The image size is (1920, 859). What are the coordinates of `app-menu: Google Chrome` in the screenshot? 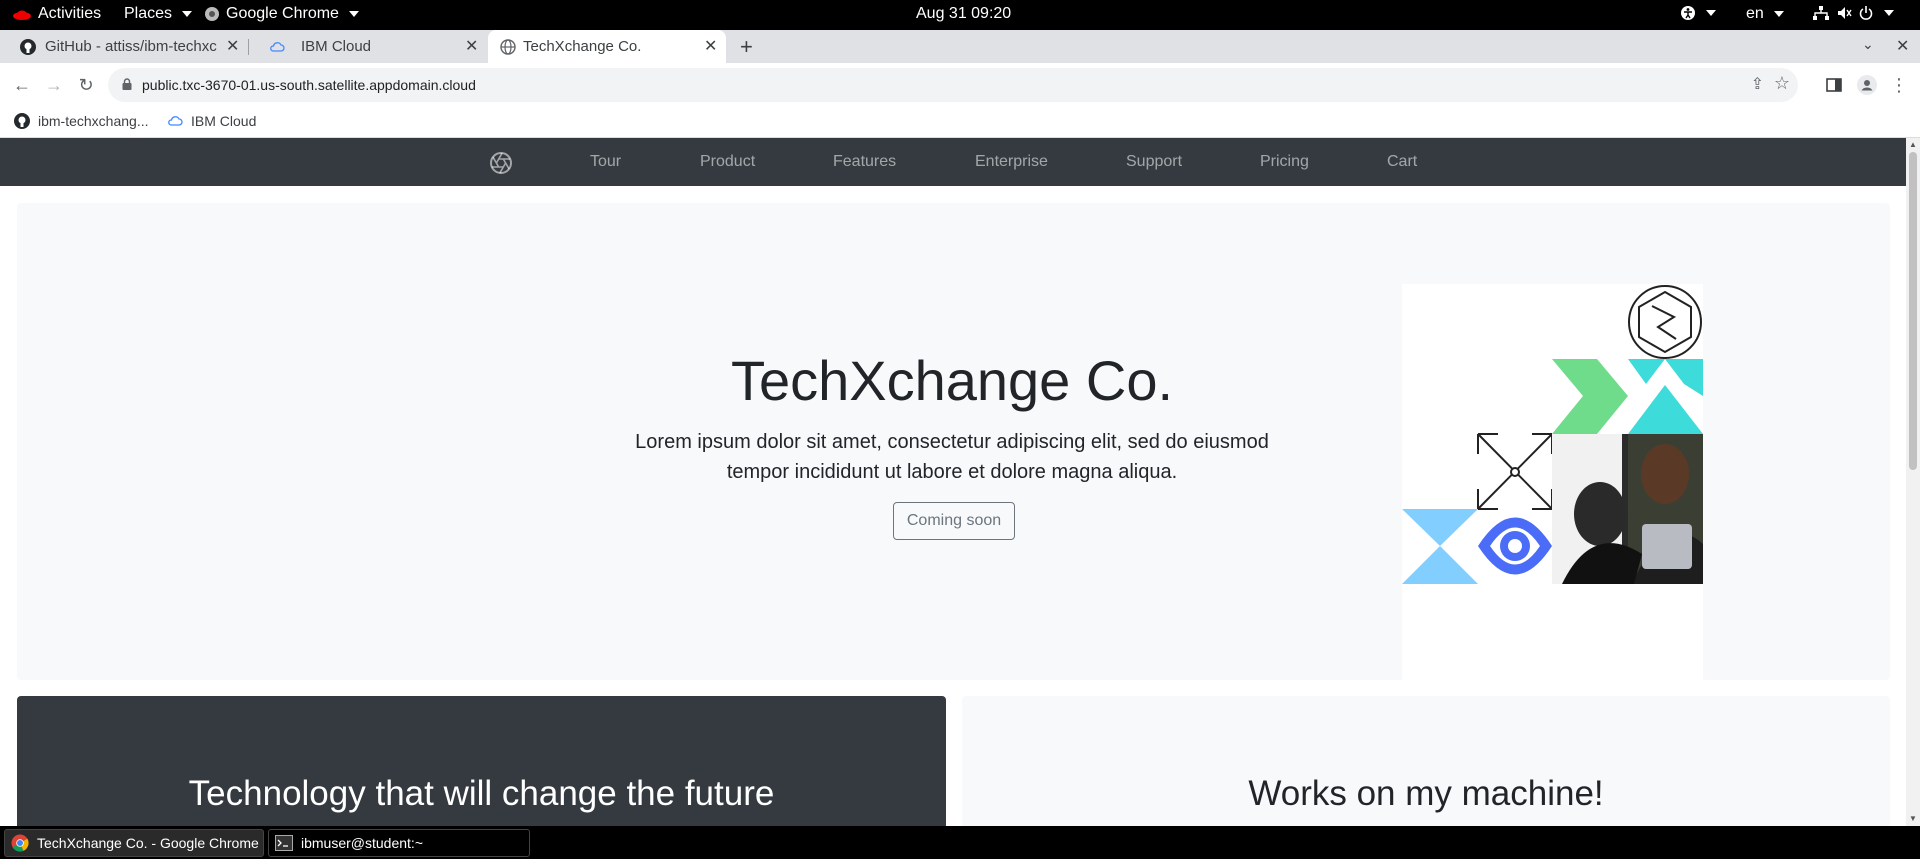 It's located at (281, 14).